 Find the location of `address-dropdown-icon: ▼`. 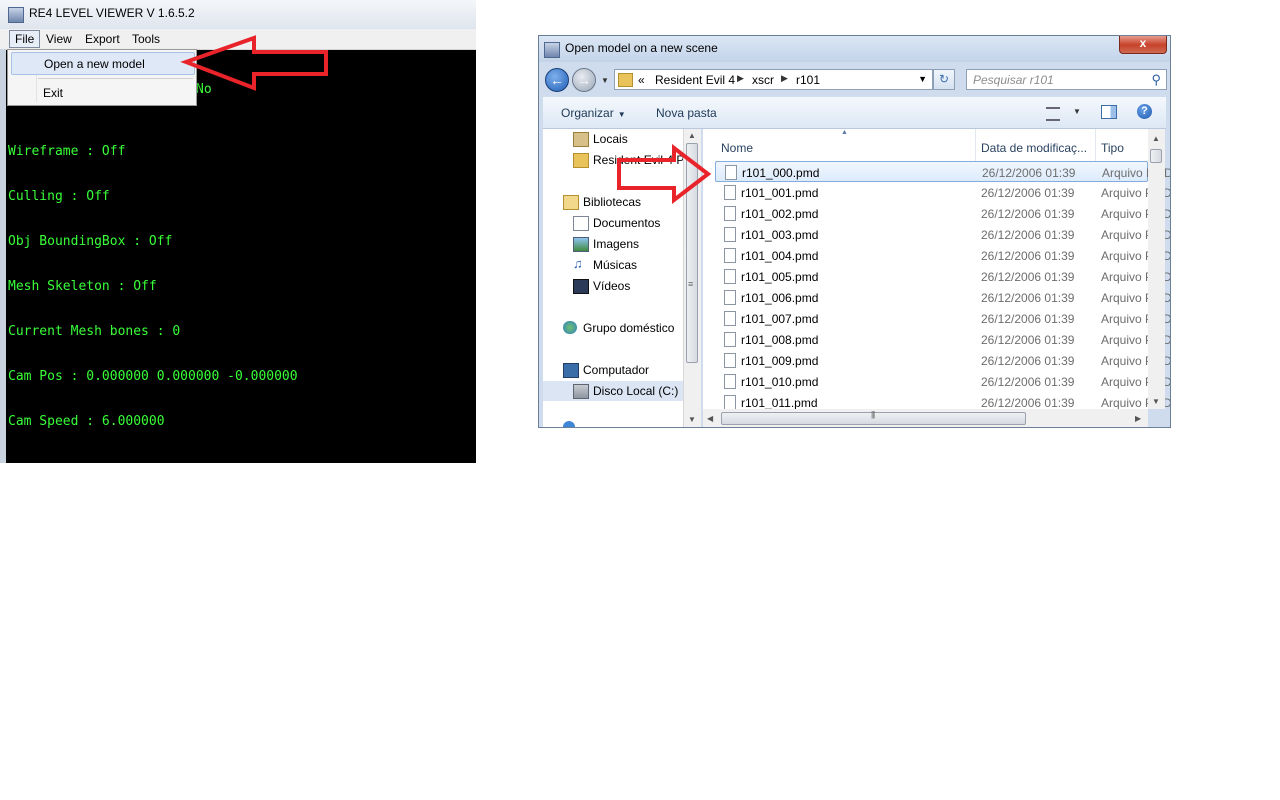

address-dropdown-icon: ▼ is located at coordinates (922, 79).